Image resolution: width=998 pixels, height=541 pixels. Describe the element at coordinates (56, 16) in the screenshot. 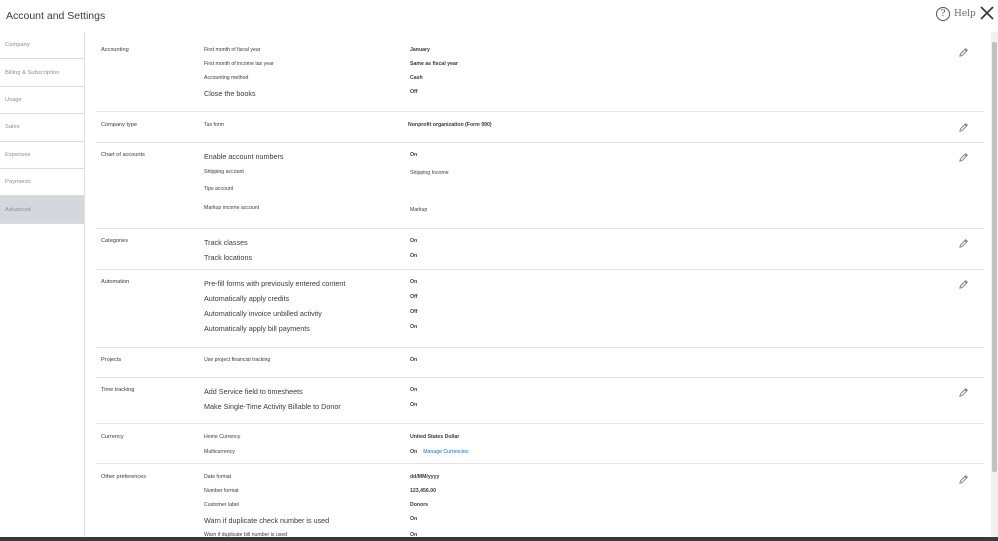

I see `page-title: Account and Settings` at that location.